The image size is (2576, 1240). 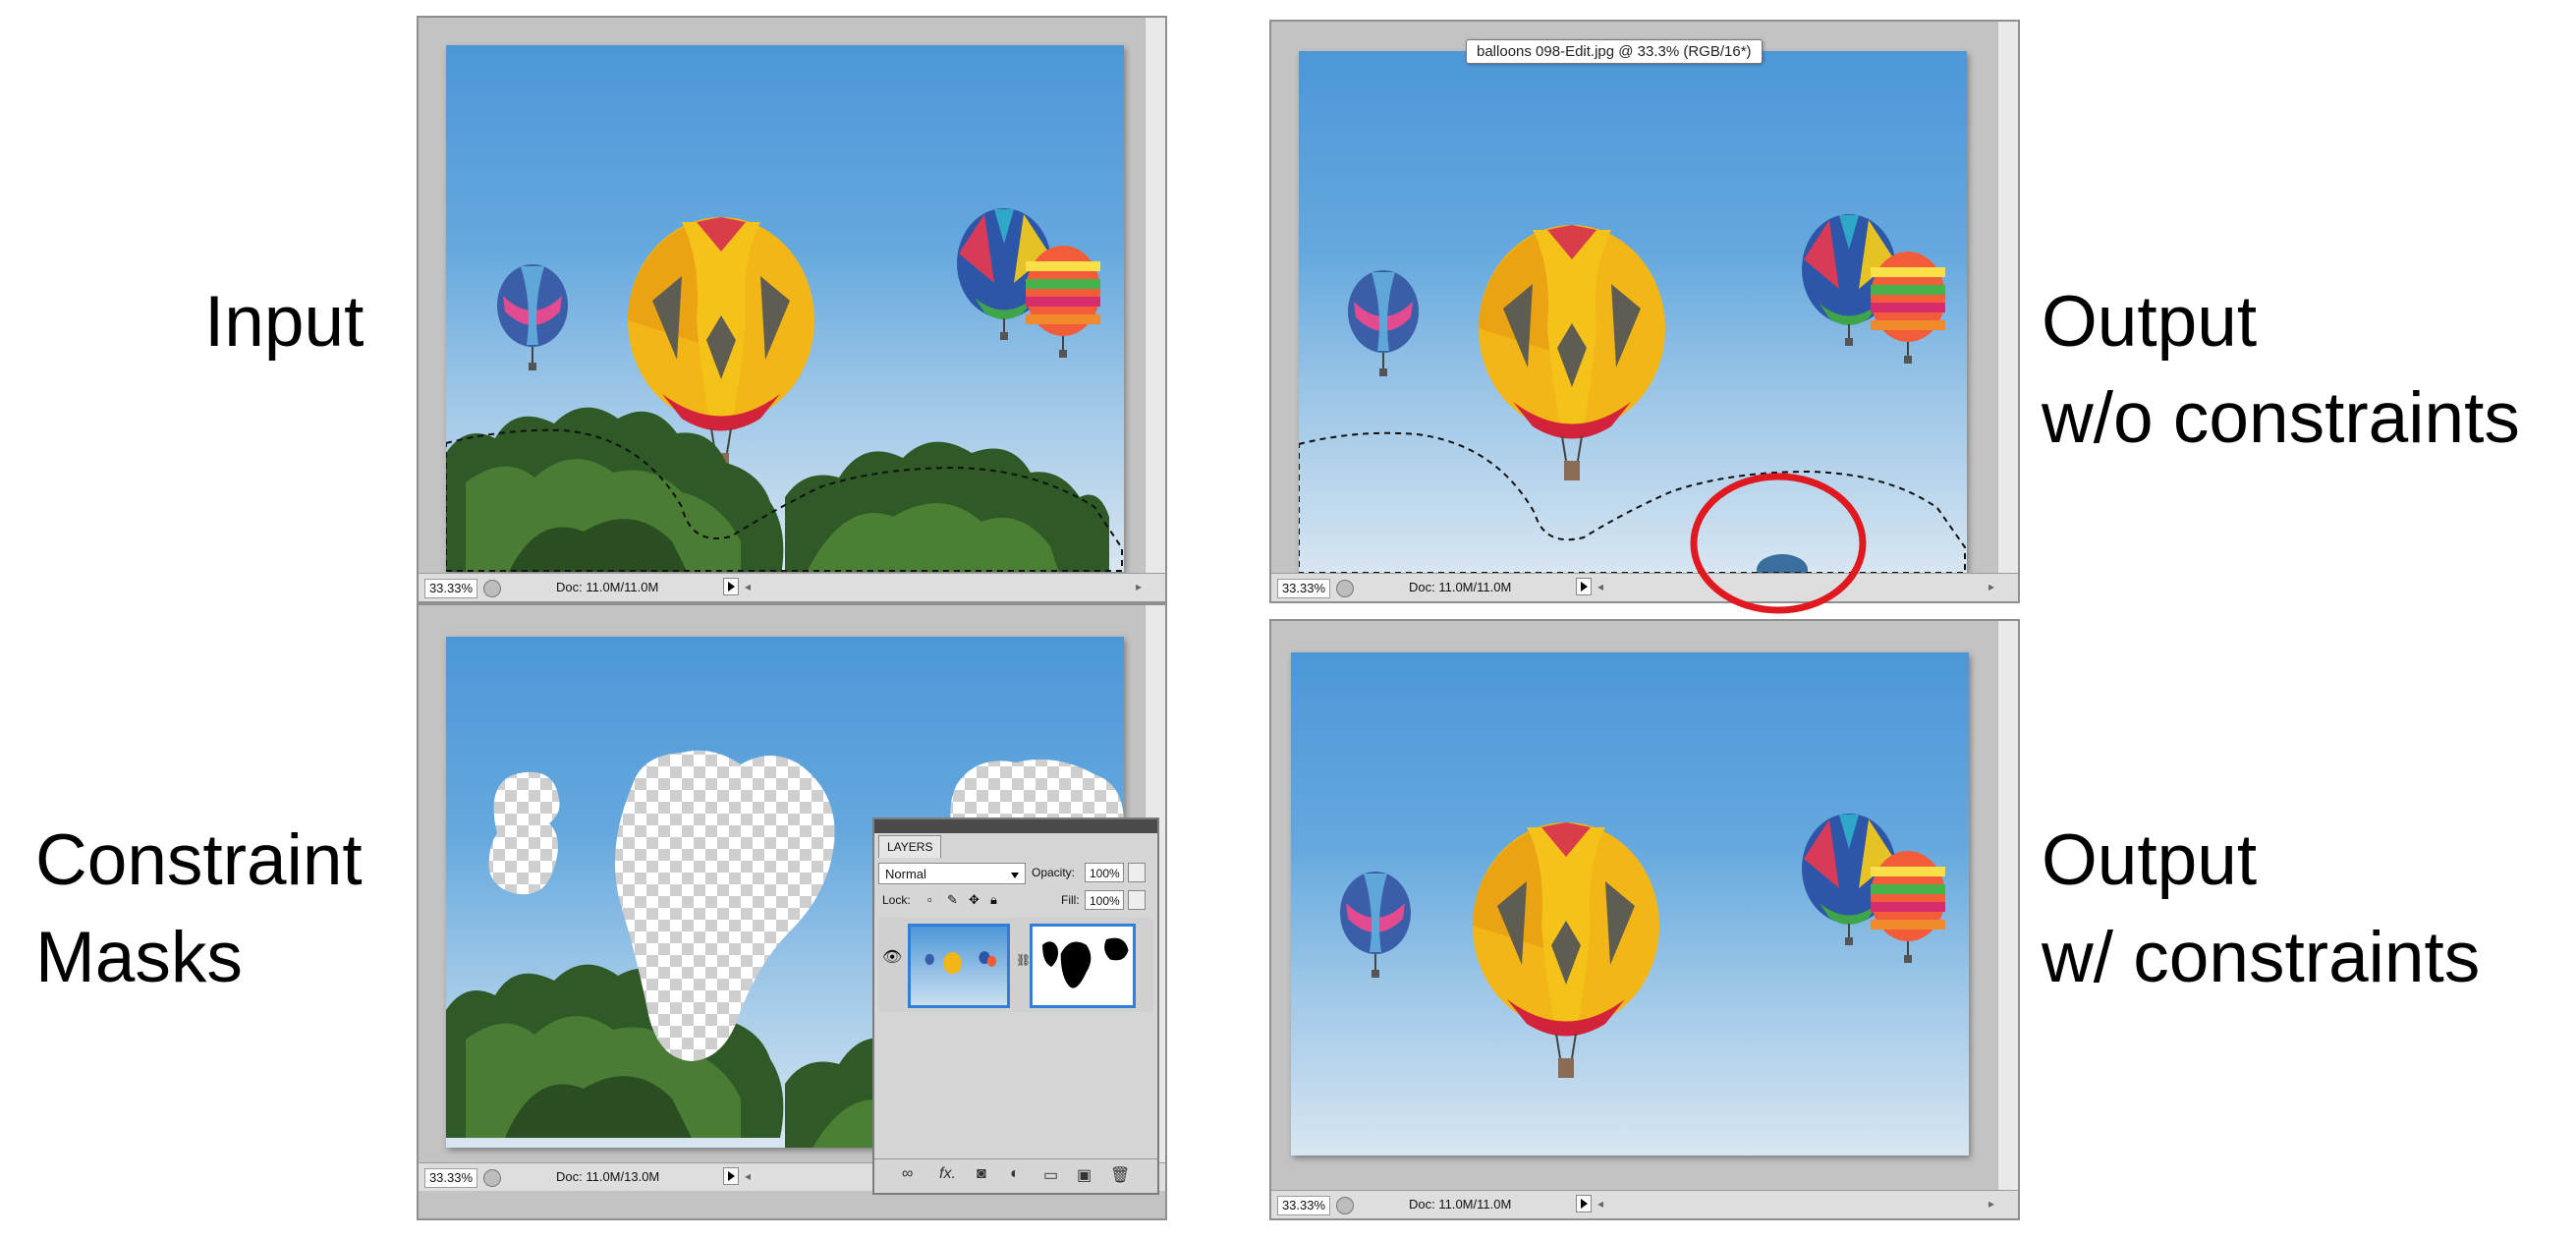 What do you see at coordinates (1642, 946) in the screenshot?
I see `output-with-image` at bounding box center [1642, 946].